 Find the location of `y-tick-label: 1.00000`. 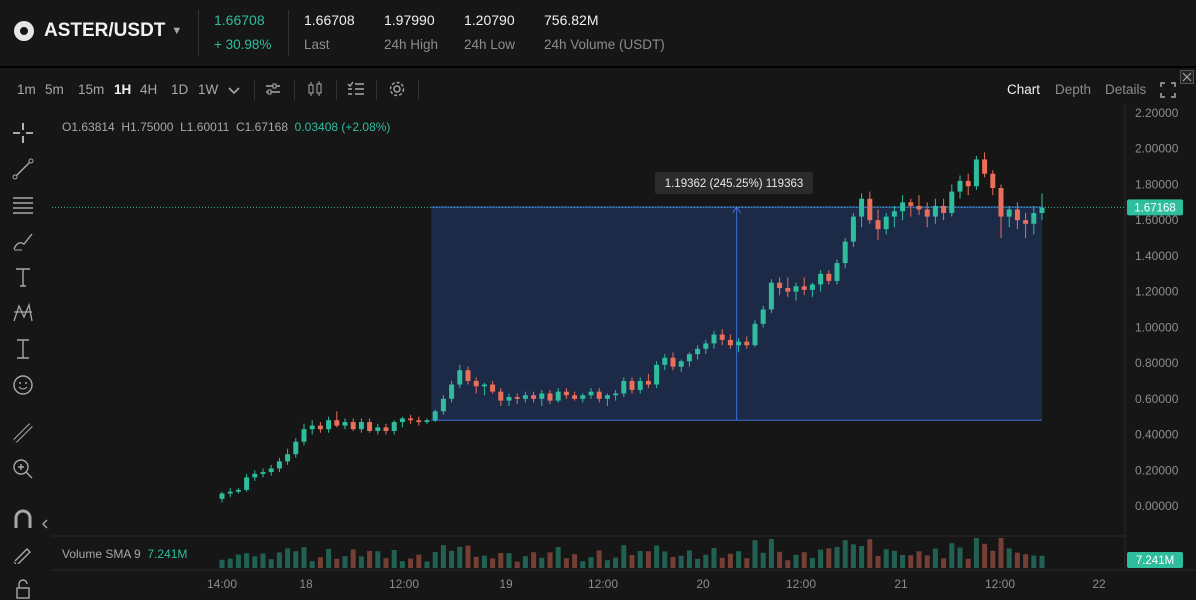

y-tick-label: 1.00000 is located at coordinates (1157, 327).